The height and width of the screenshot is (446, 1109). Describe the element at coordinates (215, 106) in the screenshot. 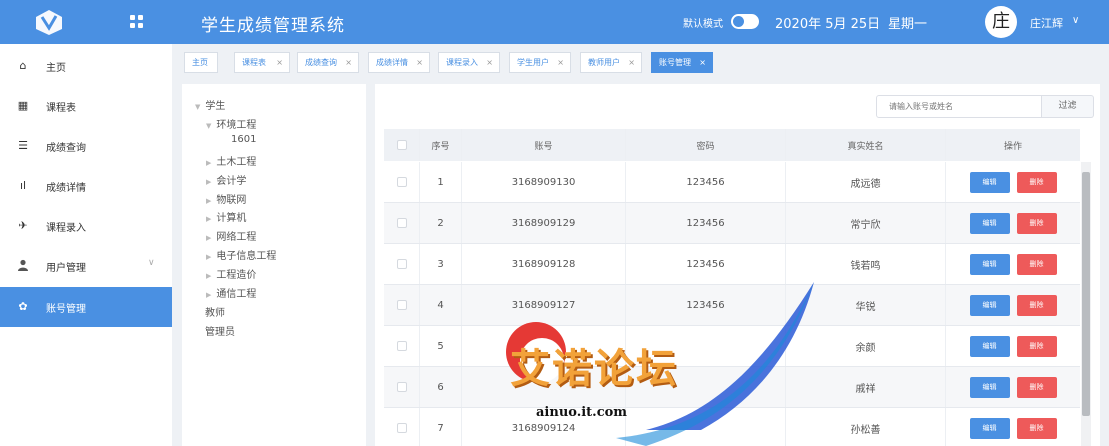

I see `tree-node-label: 学生` at that location.